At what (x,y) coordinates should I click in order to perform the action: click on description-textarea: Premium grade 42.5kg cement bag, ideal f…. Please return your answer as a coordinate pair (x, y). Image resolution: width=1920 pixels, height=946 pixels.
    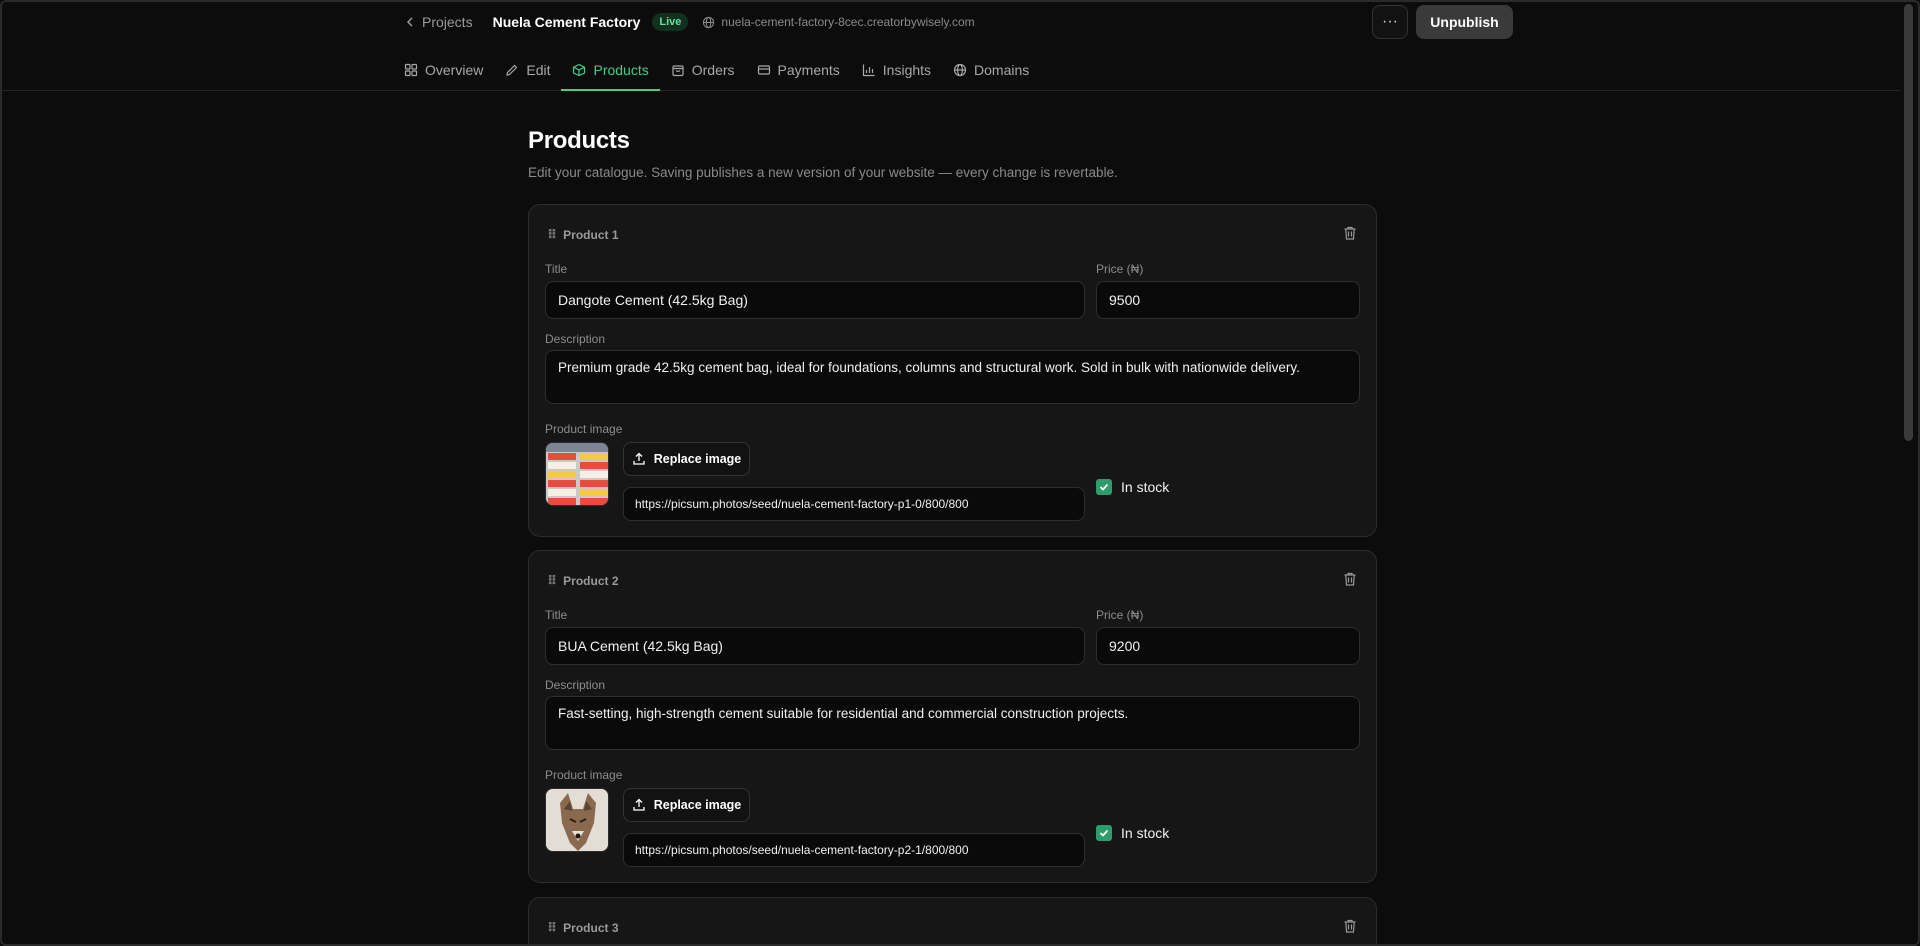
    Looking at the image, I should click on (952, 377).